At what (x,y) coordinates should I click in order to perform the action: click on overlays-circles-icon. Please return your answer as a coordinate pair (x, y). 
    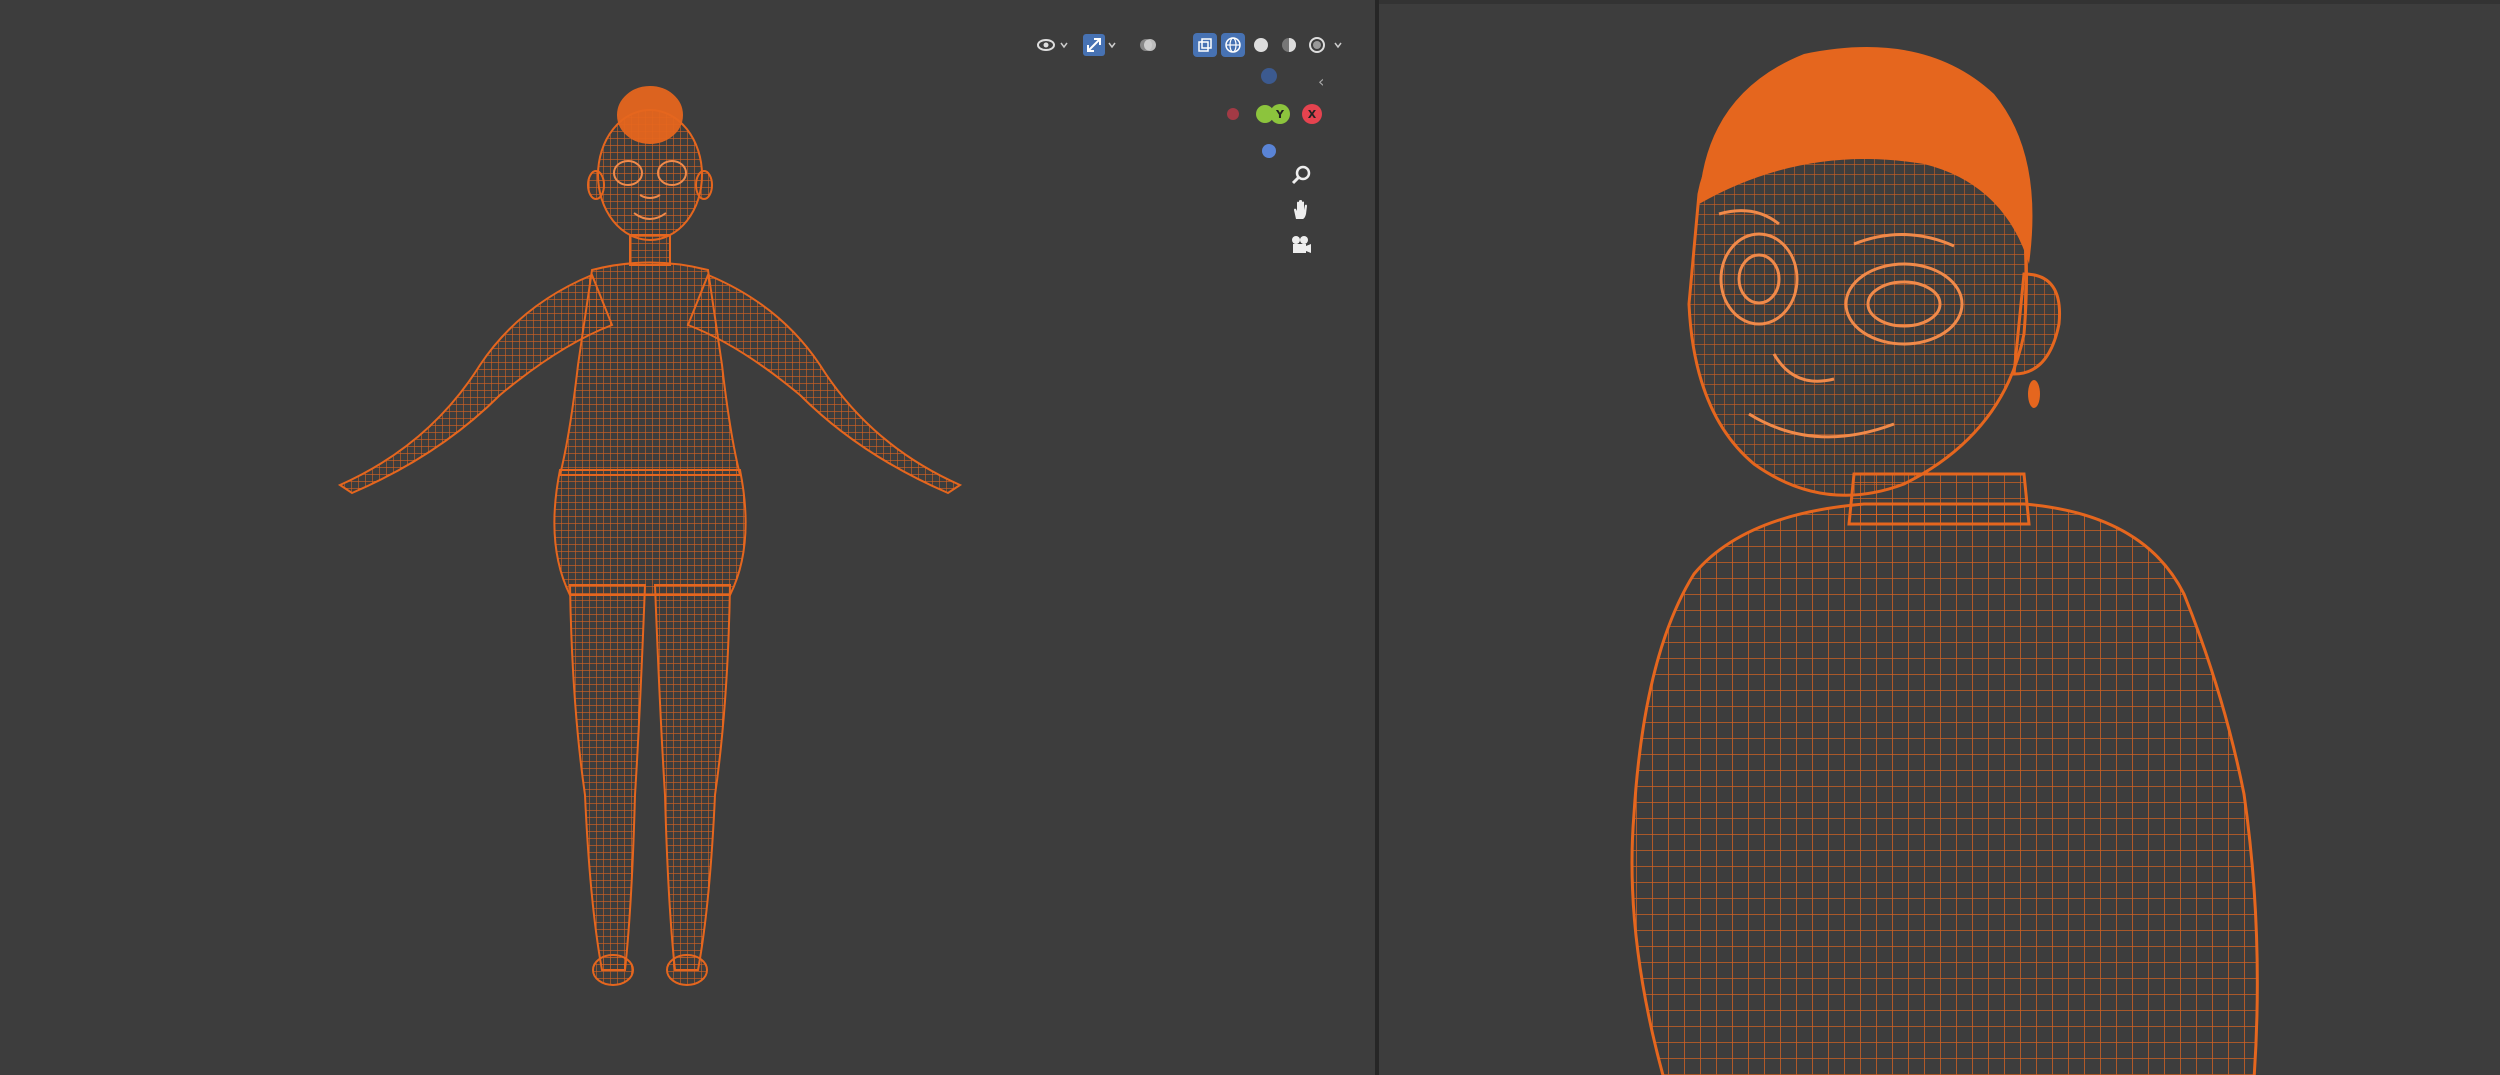
    Looking at the image, I should click on (1148, 45).